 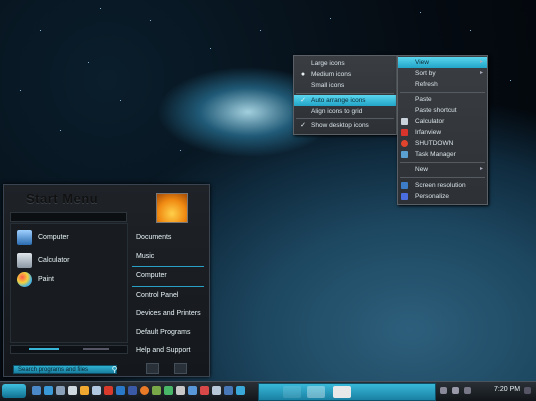 What do you see at coordinates (24, 279) in the screenshot?
I see `paint-icon` at bounding box center [24, 279].